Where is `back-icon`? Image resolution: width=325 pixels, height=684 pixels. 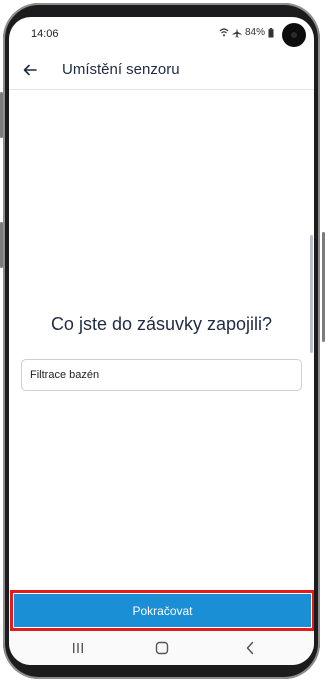 back-icon is located at coordinates (250, 648).